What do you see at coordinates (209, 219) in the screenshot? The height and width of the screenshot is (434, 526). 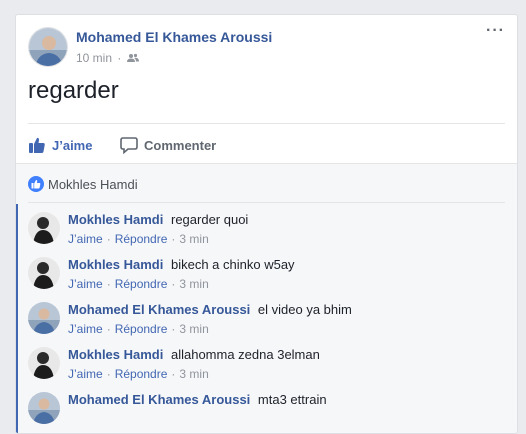 I see `comment-text: regarder quoi` at bounding box center [209, 219].